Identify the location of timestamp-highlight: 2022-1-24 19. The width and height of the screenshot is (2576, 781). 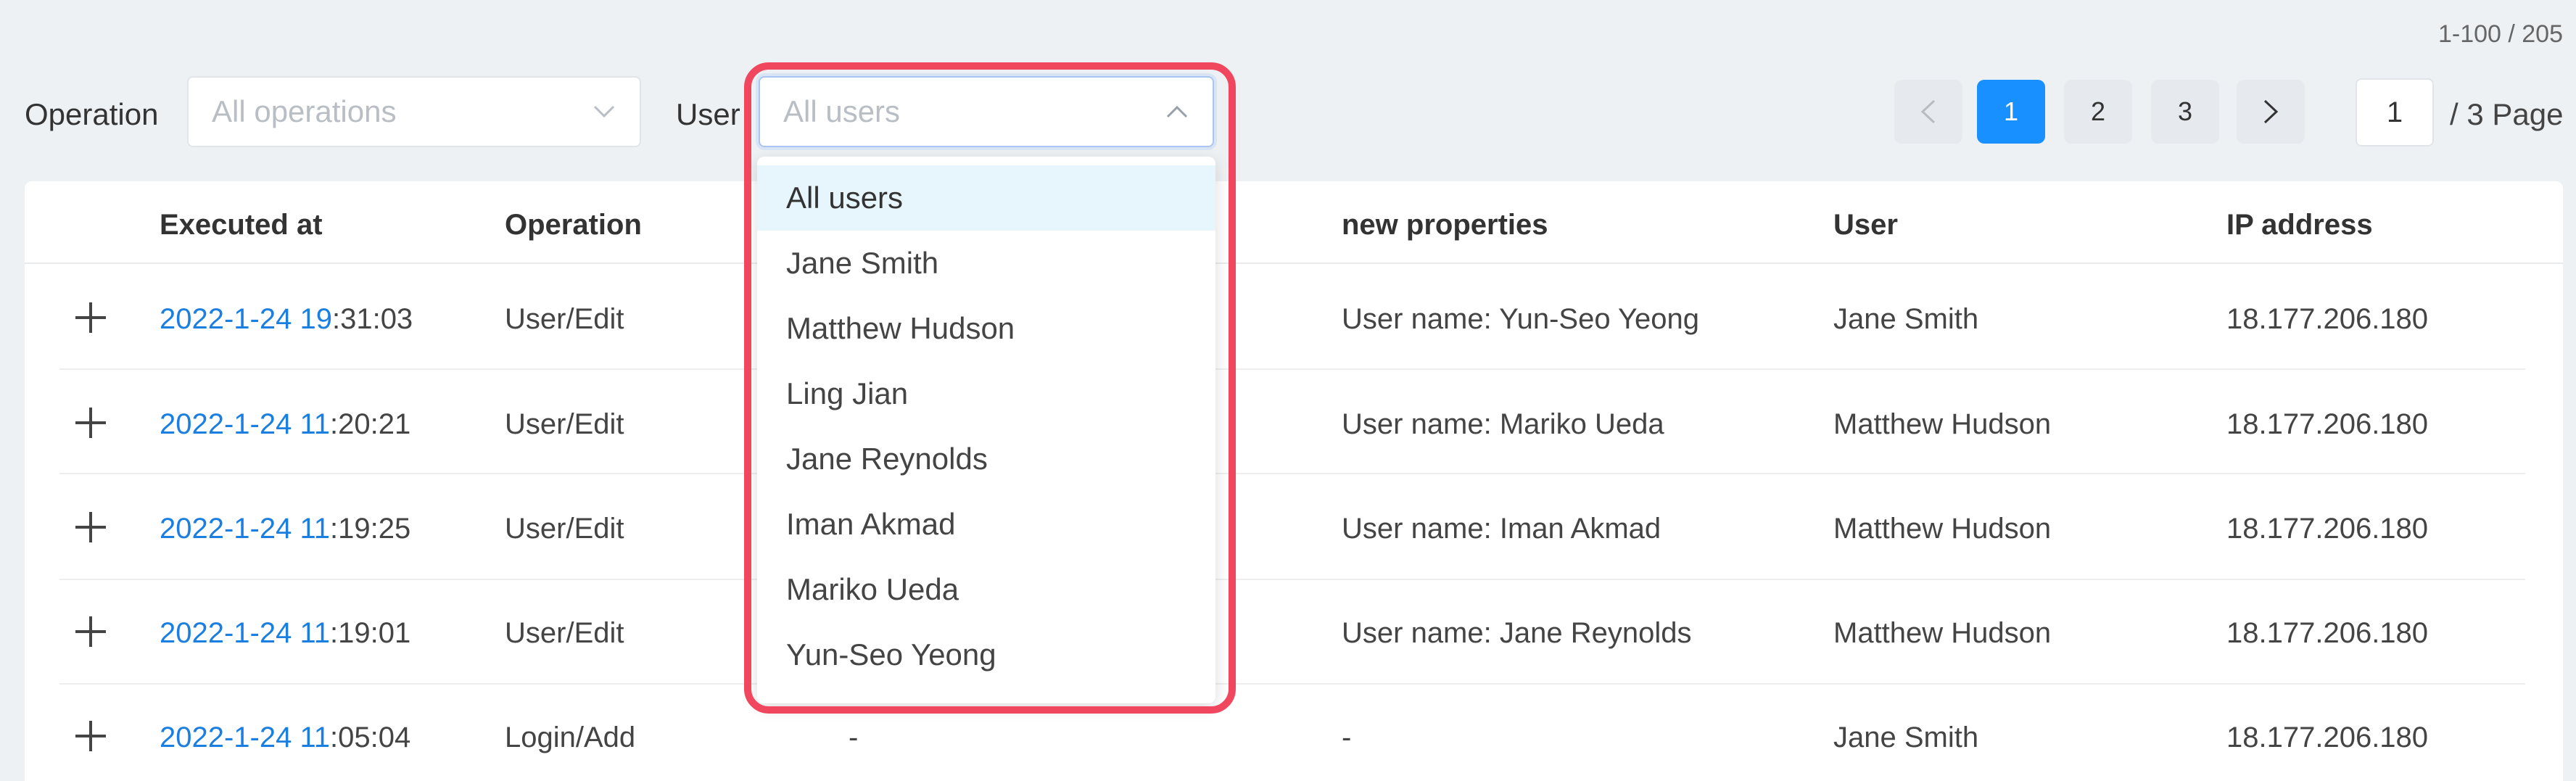
(246, 319).